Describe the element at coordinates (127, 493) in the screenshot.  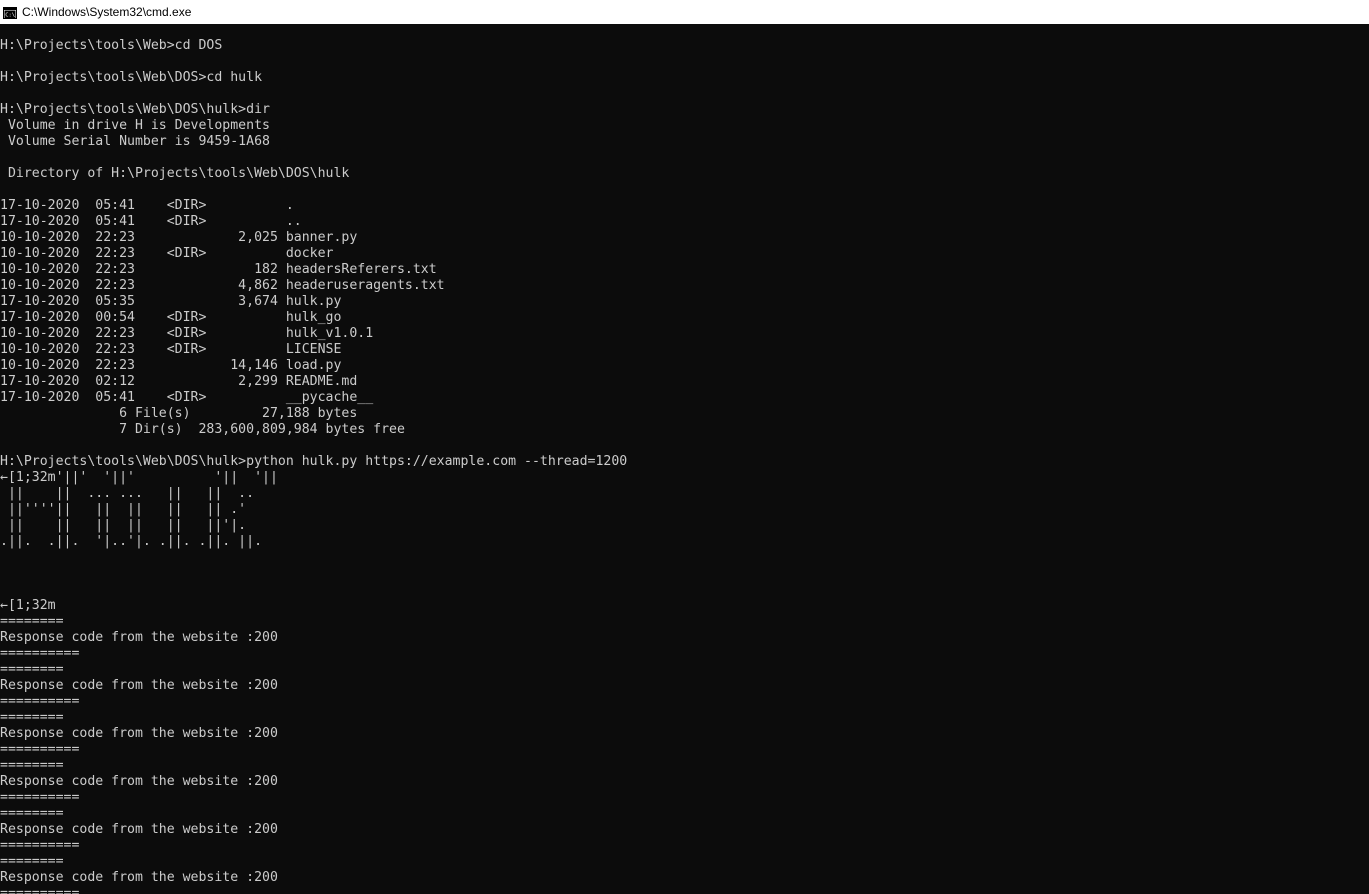
I see `console-line: || || ... ... || || ..` at that location.